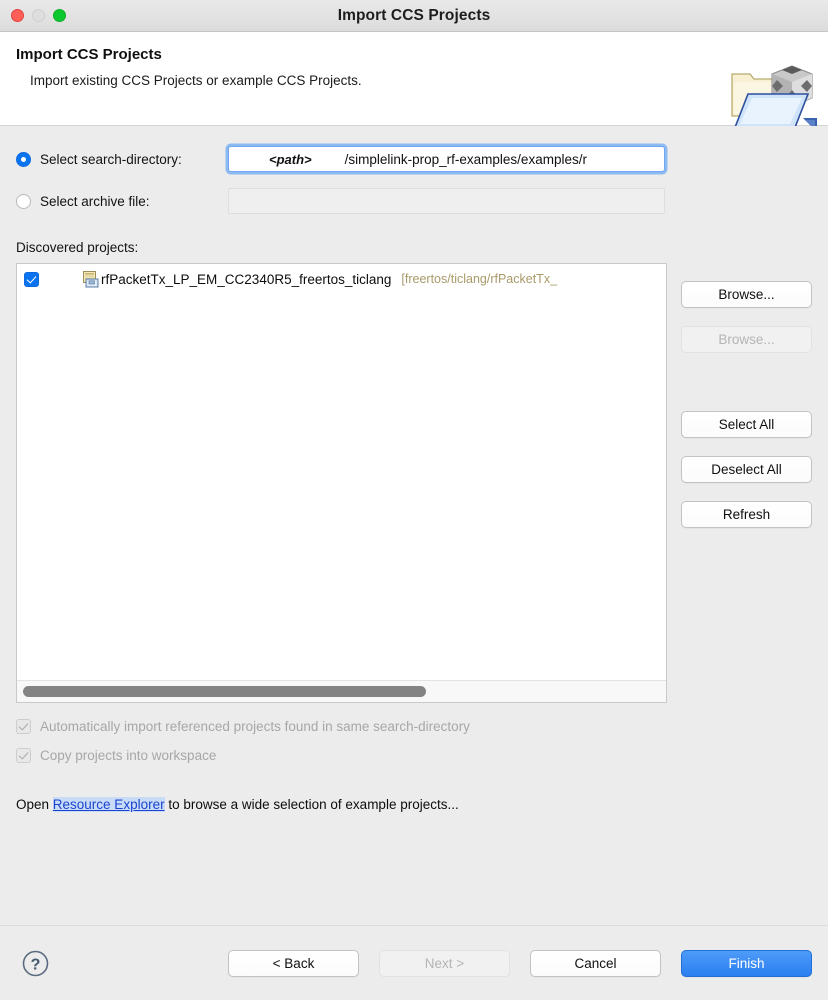 Image resolution: width=828 pixels, height=1000 pixels. I want to click on archive-file-input, so click(446, 201).